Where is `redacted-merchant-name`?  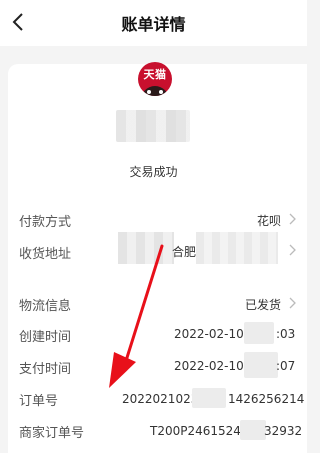 redacted-merchant-name is located at coordinates (153, 126).